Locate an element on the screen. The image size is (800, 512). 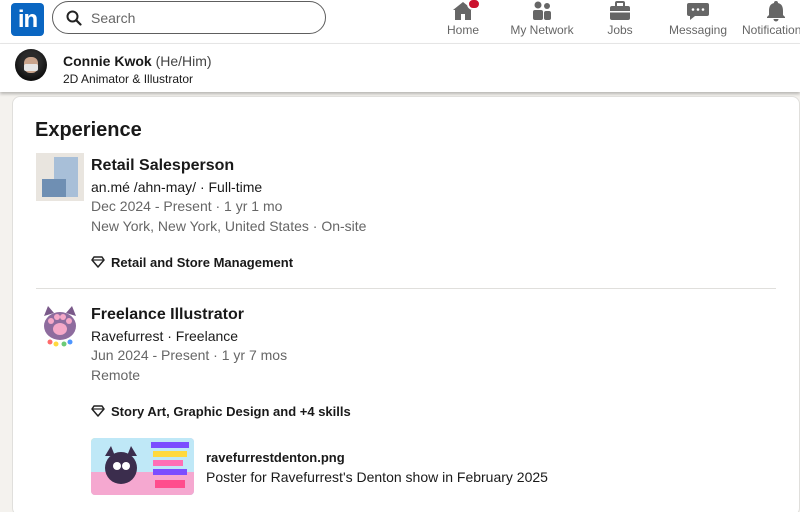
nav-home: Home is located at coordinates (463, 22).